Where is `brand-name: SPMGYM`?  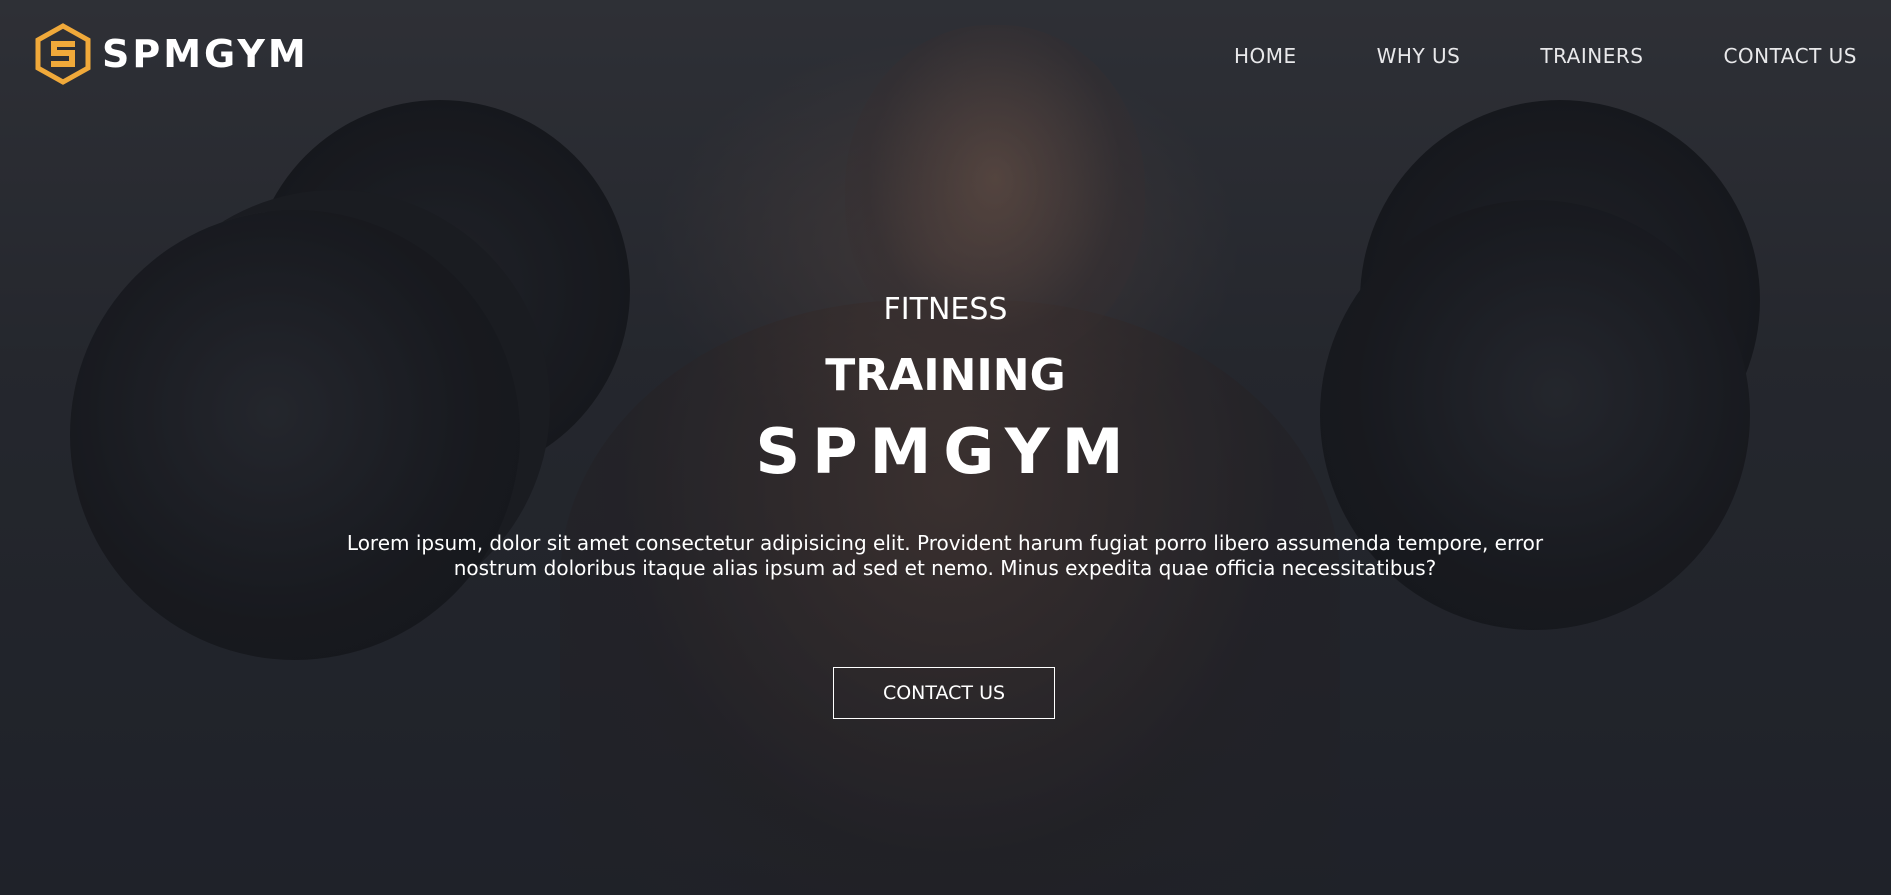 brand-name: SPMGYM is located at coordinates (205, 54).